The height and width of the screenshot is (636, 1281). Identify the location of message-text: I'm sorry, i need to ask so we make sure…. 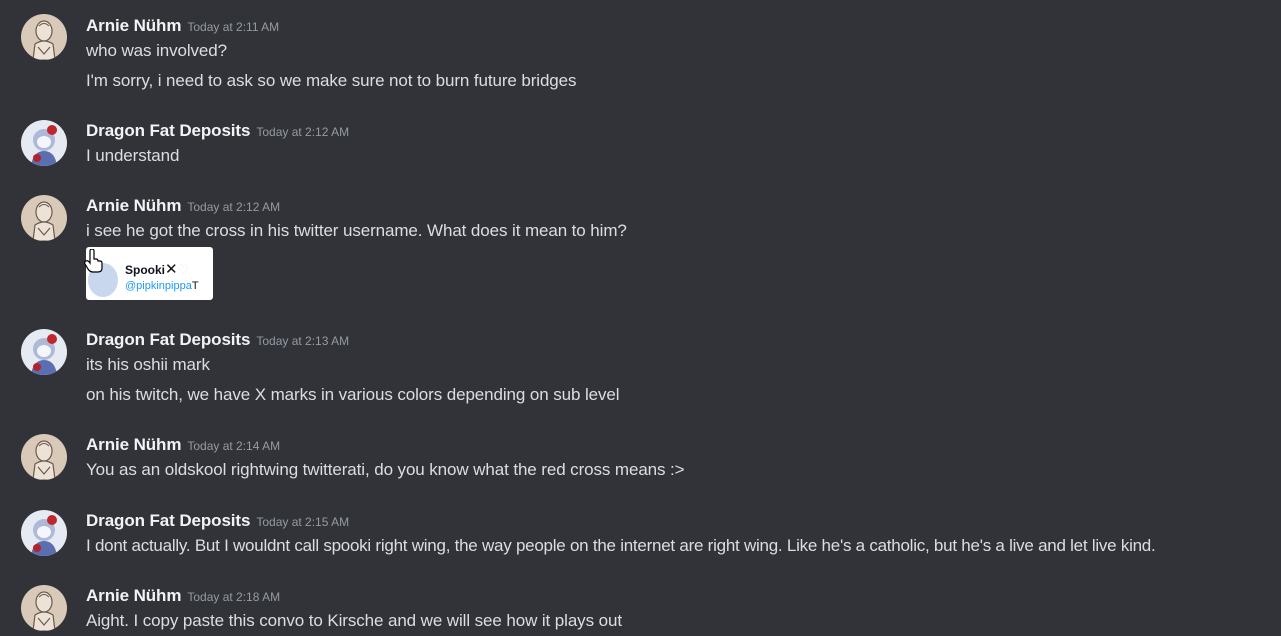
(331, 80).